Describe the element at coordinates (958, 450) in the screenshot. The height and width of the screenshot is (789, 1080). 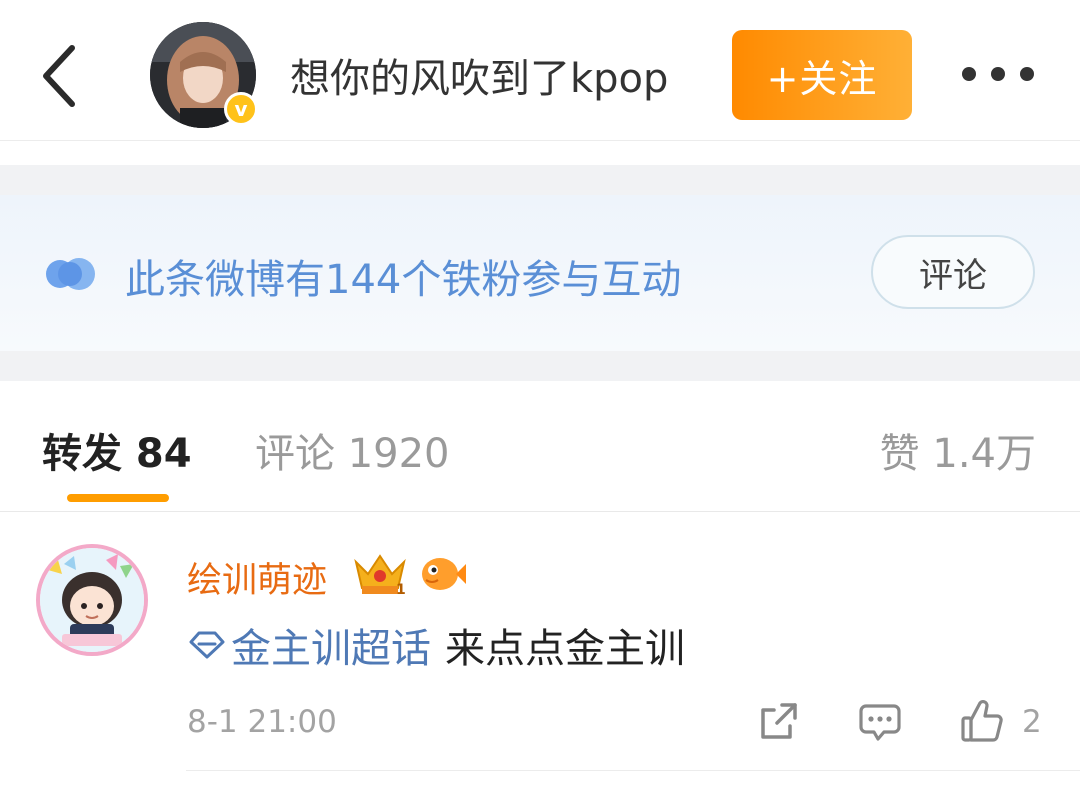
I see `tab-likes: 赞 1.4万` at that location.